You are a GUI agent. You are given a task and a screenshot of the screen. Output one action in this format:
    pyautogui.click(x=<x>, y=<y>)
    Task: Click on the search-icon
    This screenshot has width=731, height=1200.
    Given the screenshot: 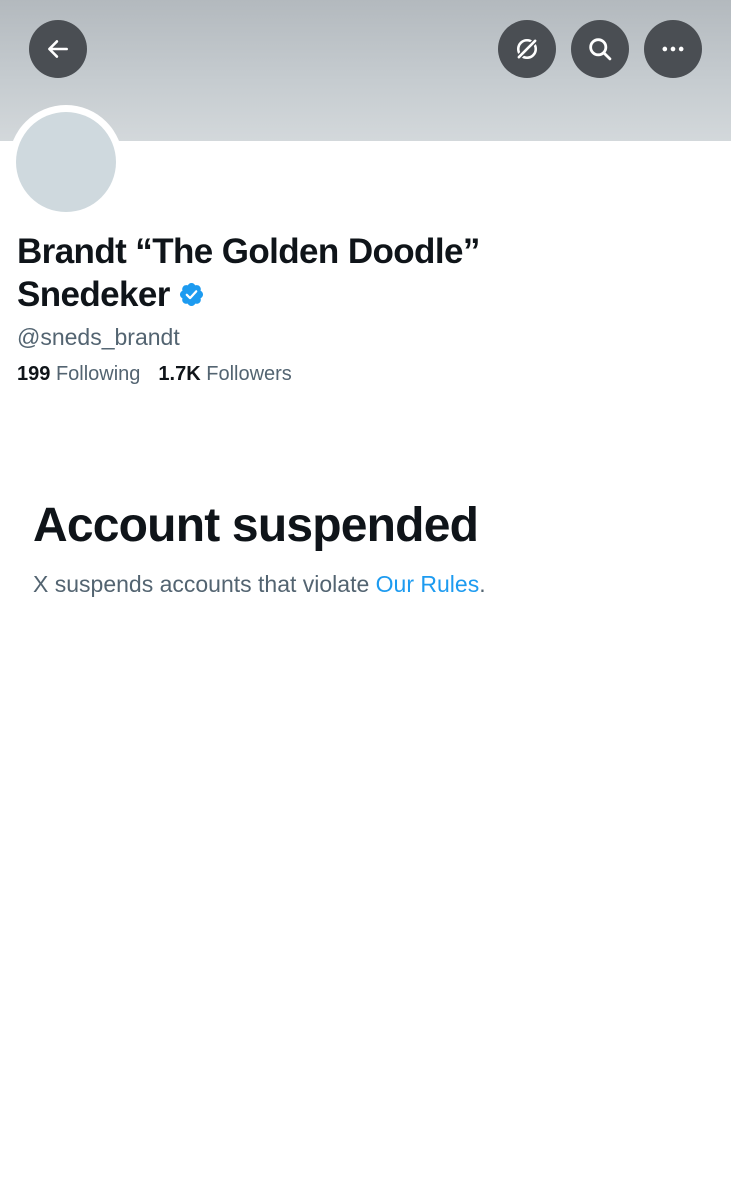 What is the action you would take?
    pyautogui.click(x=600, y=49)
    